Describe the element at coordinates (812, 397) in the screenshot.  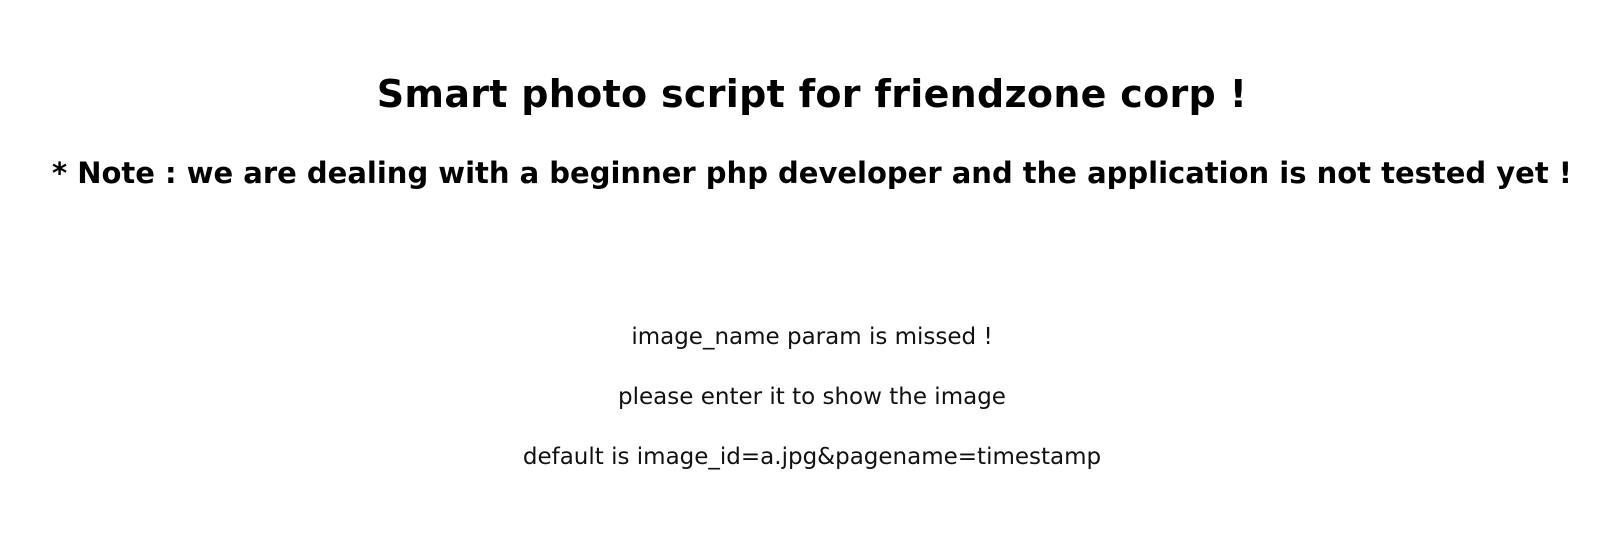
I see `instruction-message: please enter it to show the image` at that location.